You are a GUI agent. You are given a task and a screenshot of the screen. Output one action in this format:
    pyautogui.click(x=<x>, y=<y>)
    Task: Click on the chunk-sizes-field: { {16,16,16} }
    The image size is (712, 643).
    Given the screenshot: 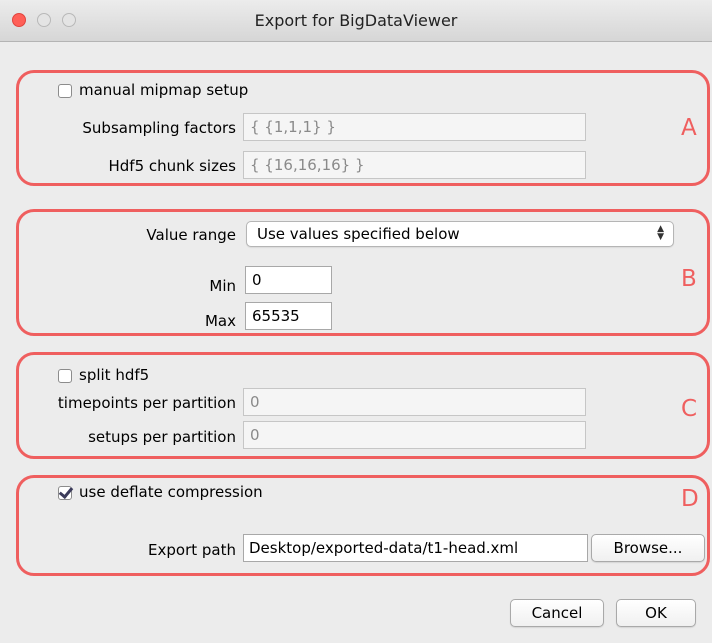 What is the action you would take?
    pyautogui.click(x=414, y=165)
    